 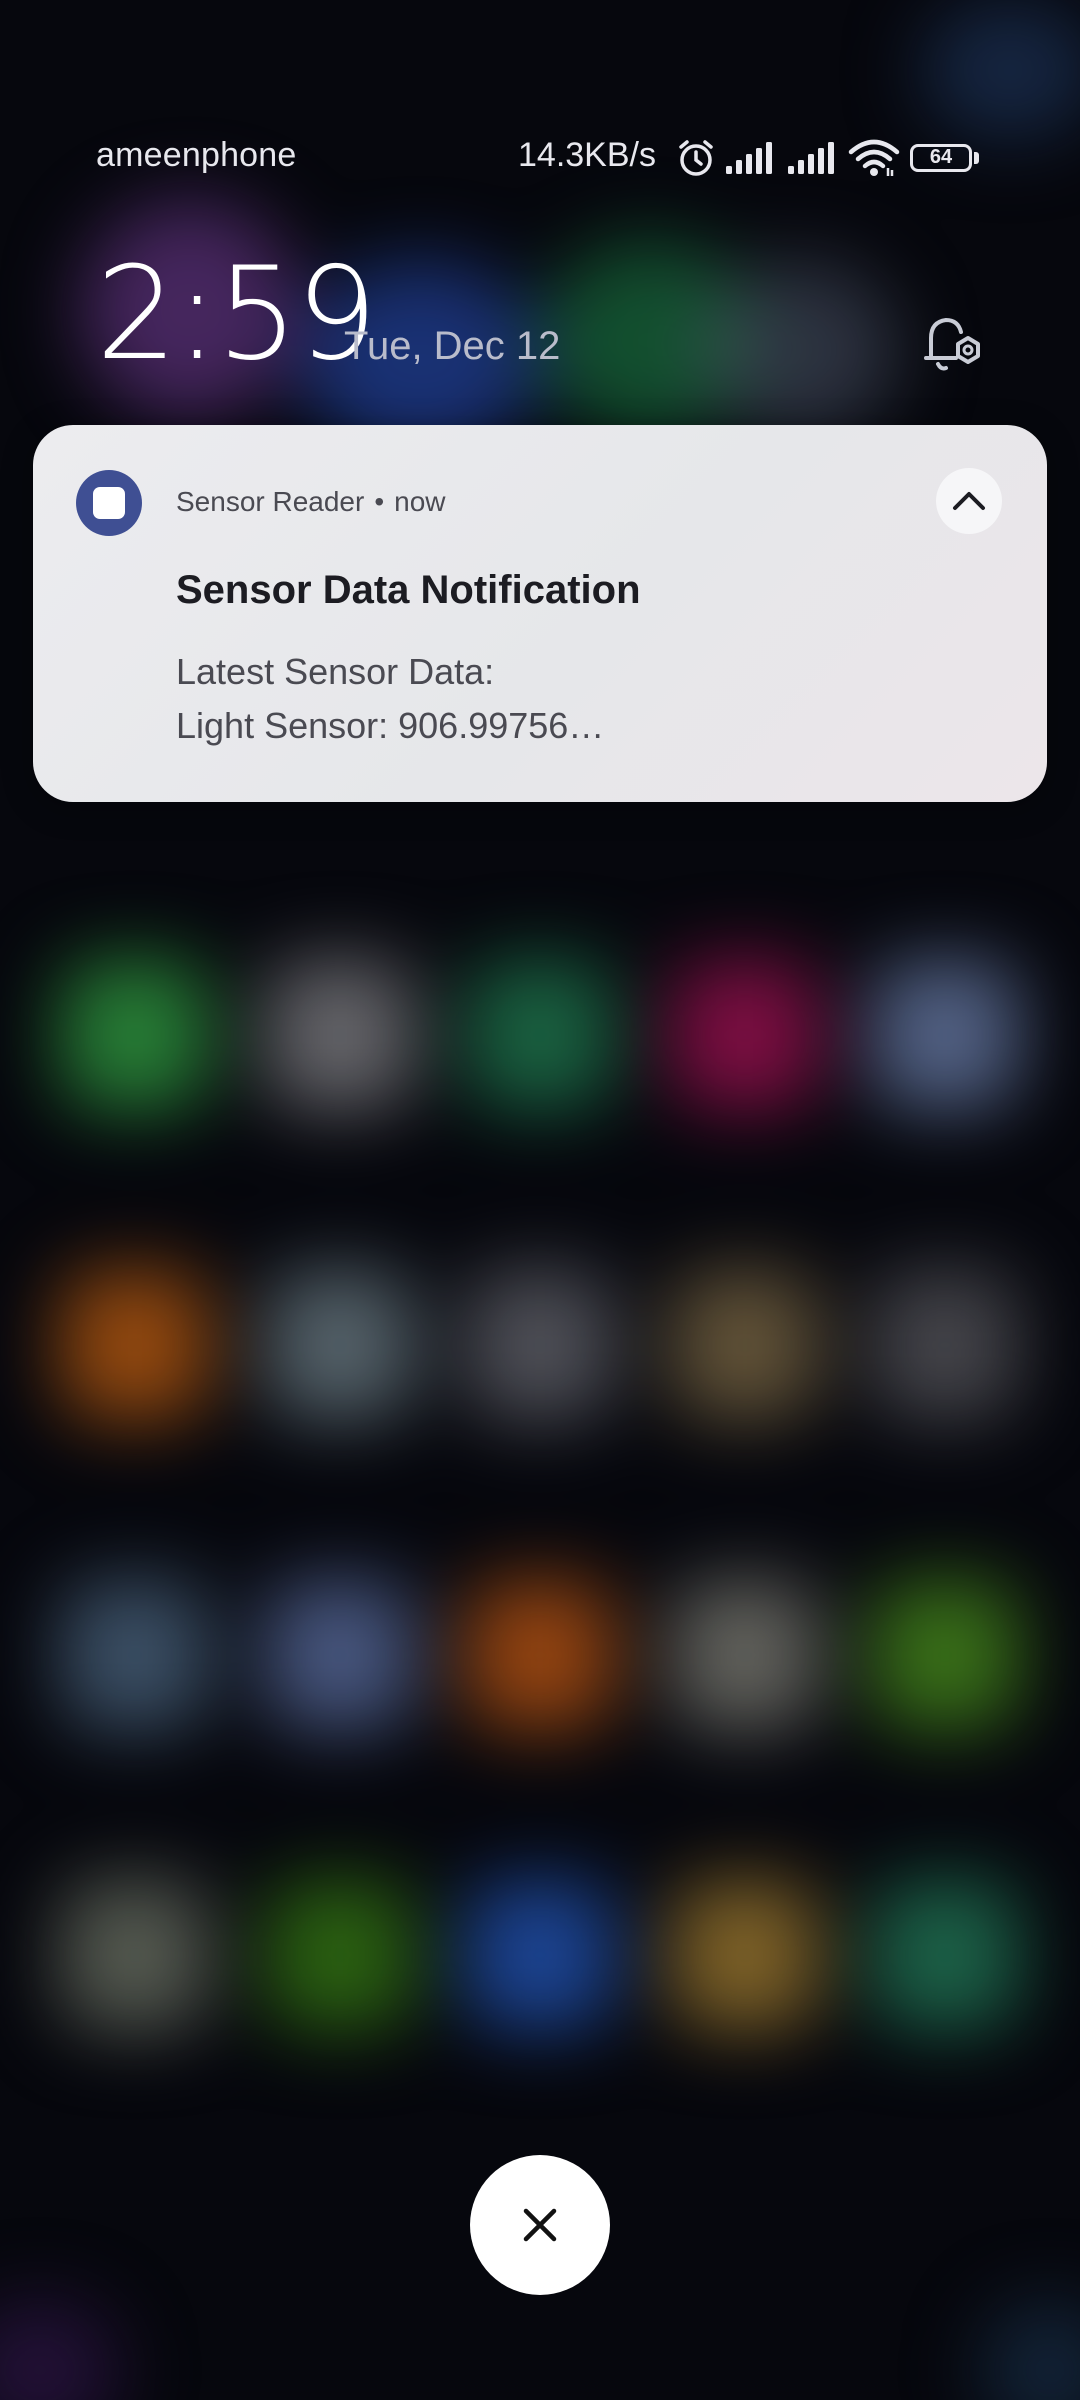 What do you see at coordinates (452, 346) in the screenshot?
I see `lockscreen-date: Tue, Dec 12` at bounding box center [452, 346].